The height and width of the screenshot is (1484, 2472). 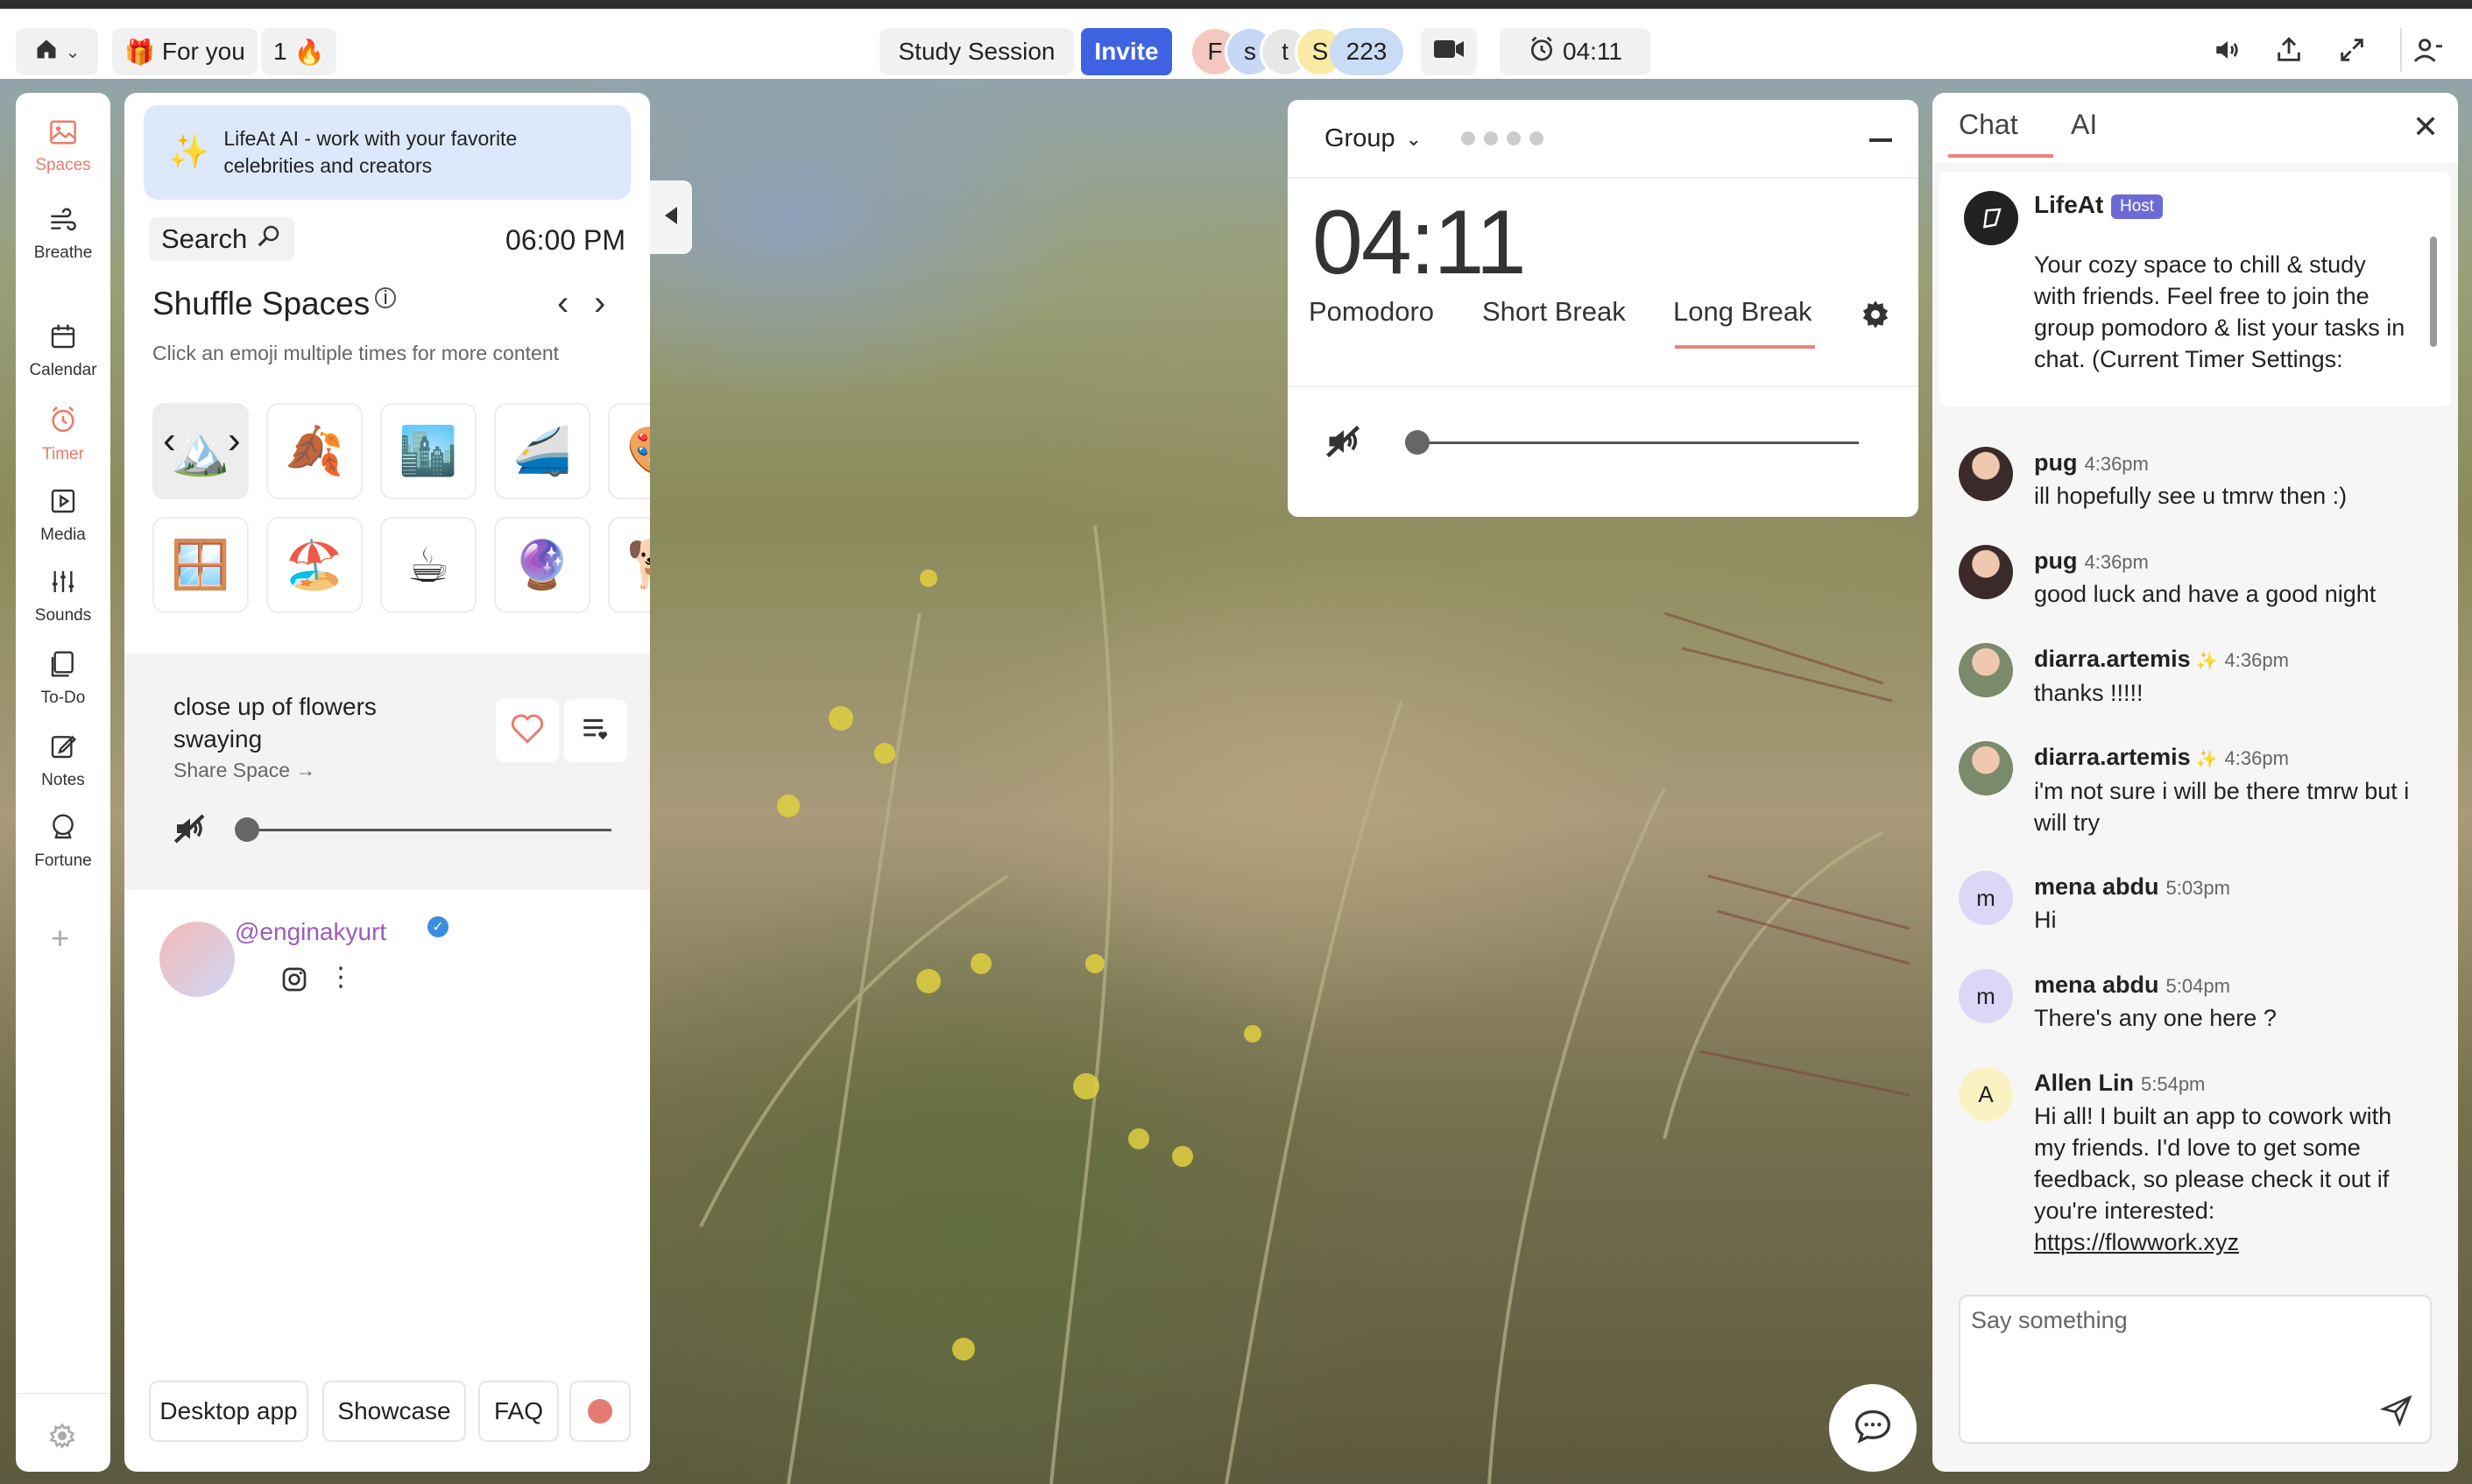 I want to click on faq-label: FAQ, so click(x=518, y=1410).